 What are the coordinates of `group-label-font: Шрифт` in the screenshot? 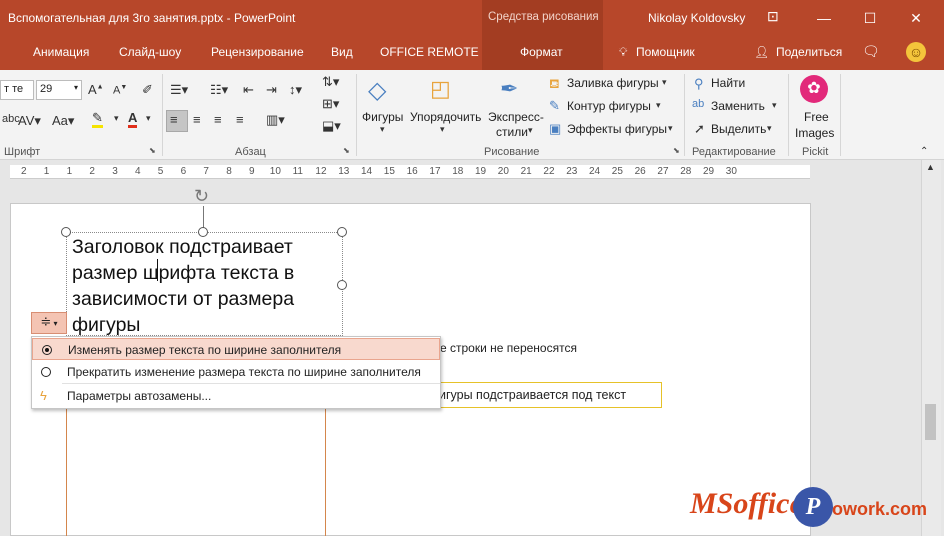 It's located at (22, 152).